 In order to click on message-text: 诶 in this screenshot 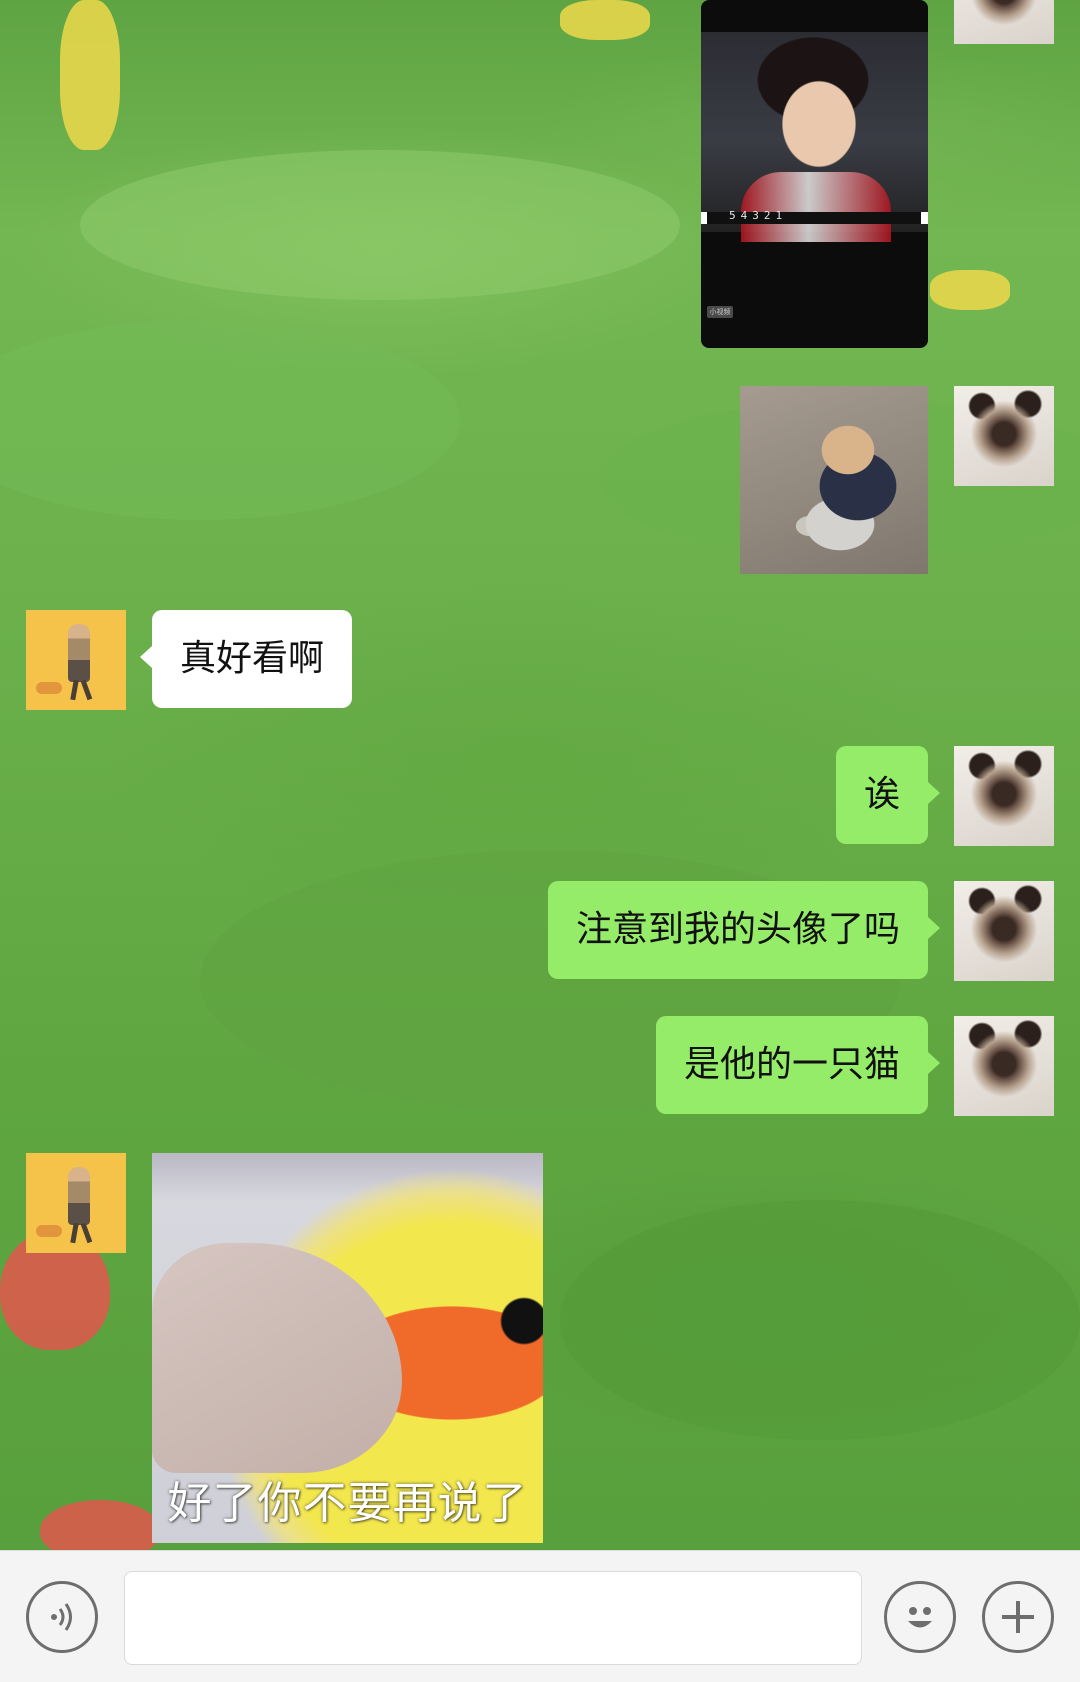, I will do `click(881, 794)`.